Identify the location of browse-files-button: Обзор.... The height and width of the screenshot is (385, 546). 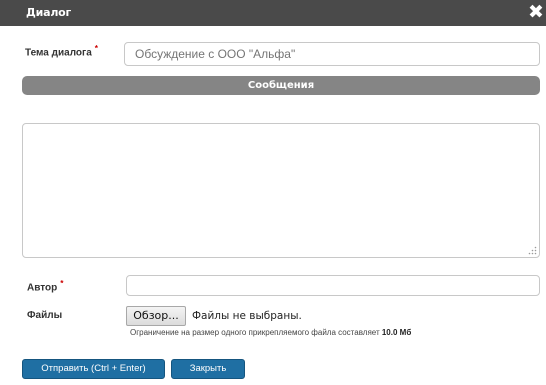
(156, 316).